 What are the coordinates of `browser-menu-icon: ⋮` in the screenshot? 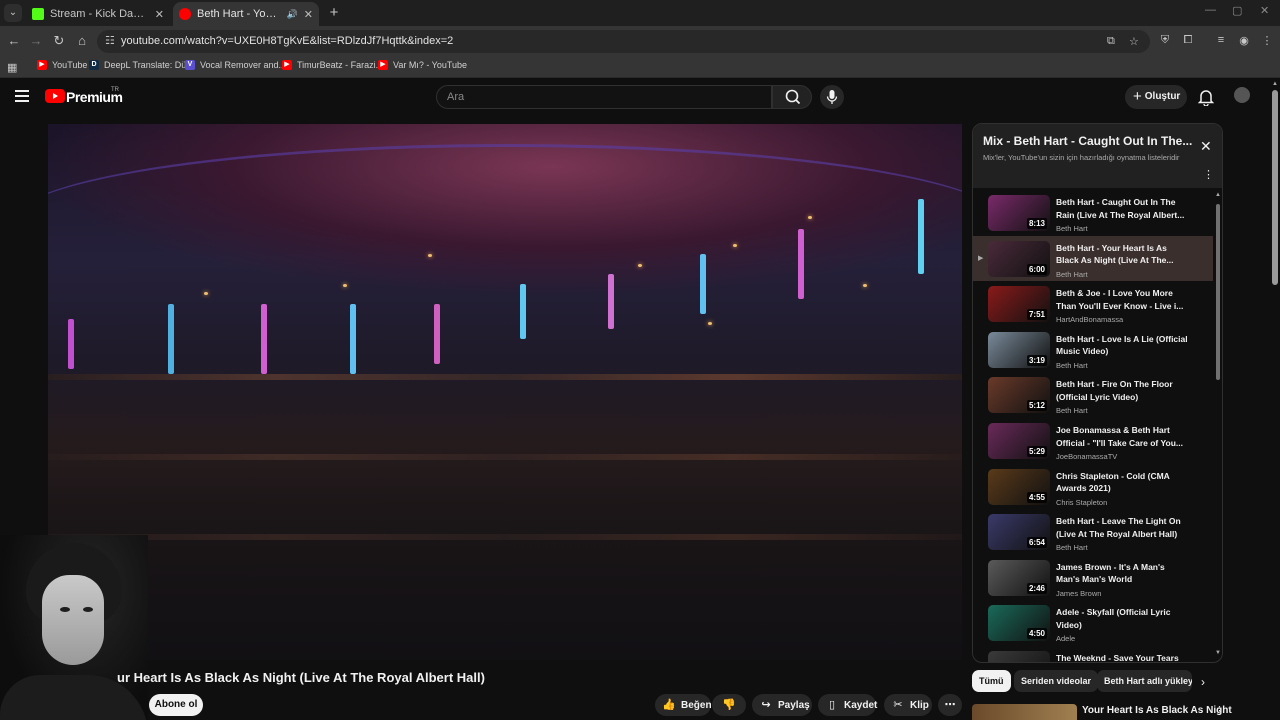 It's located at (1267, 40).